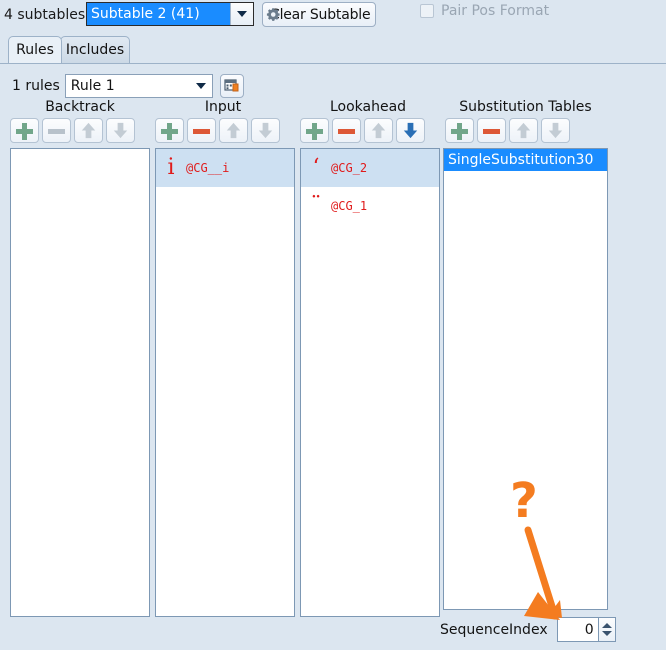 This screenshot has width=666, height=650. What do you see at coordinates (208, 168) in the screenshot?
I see `class-name-label: @CG__i` at bounding box center [208, 168].